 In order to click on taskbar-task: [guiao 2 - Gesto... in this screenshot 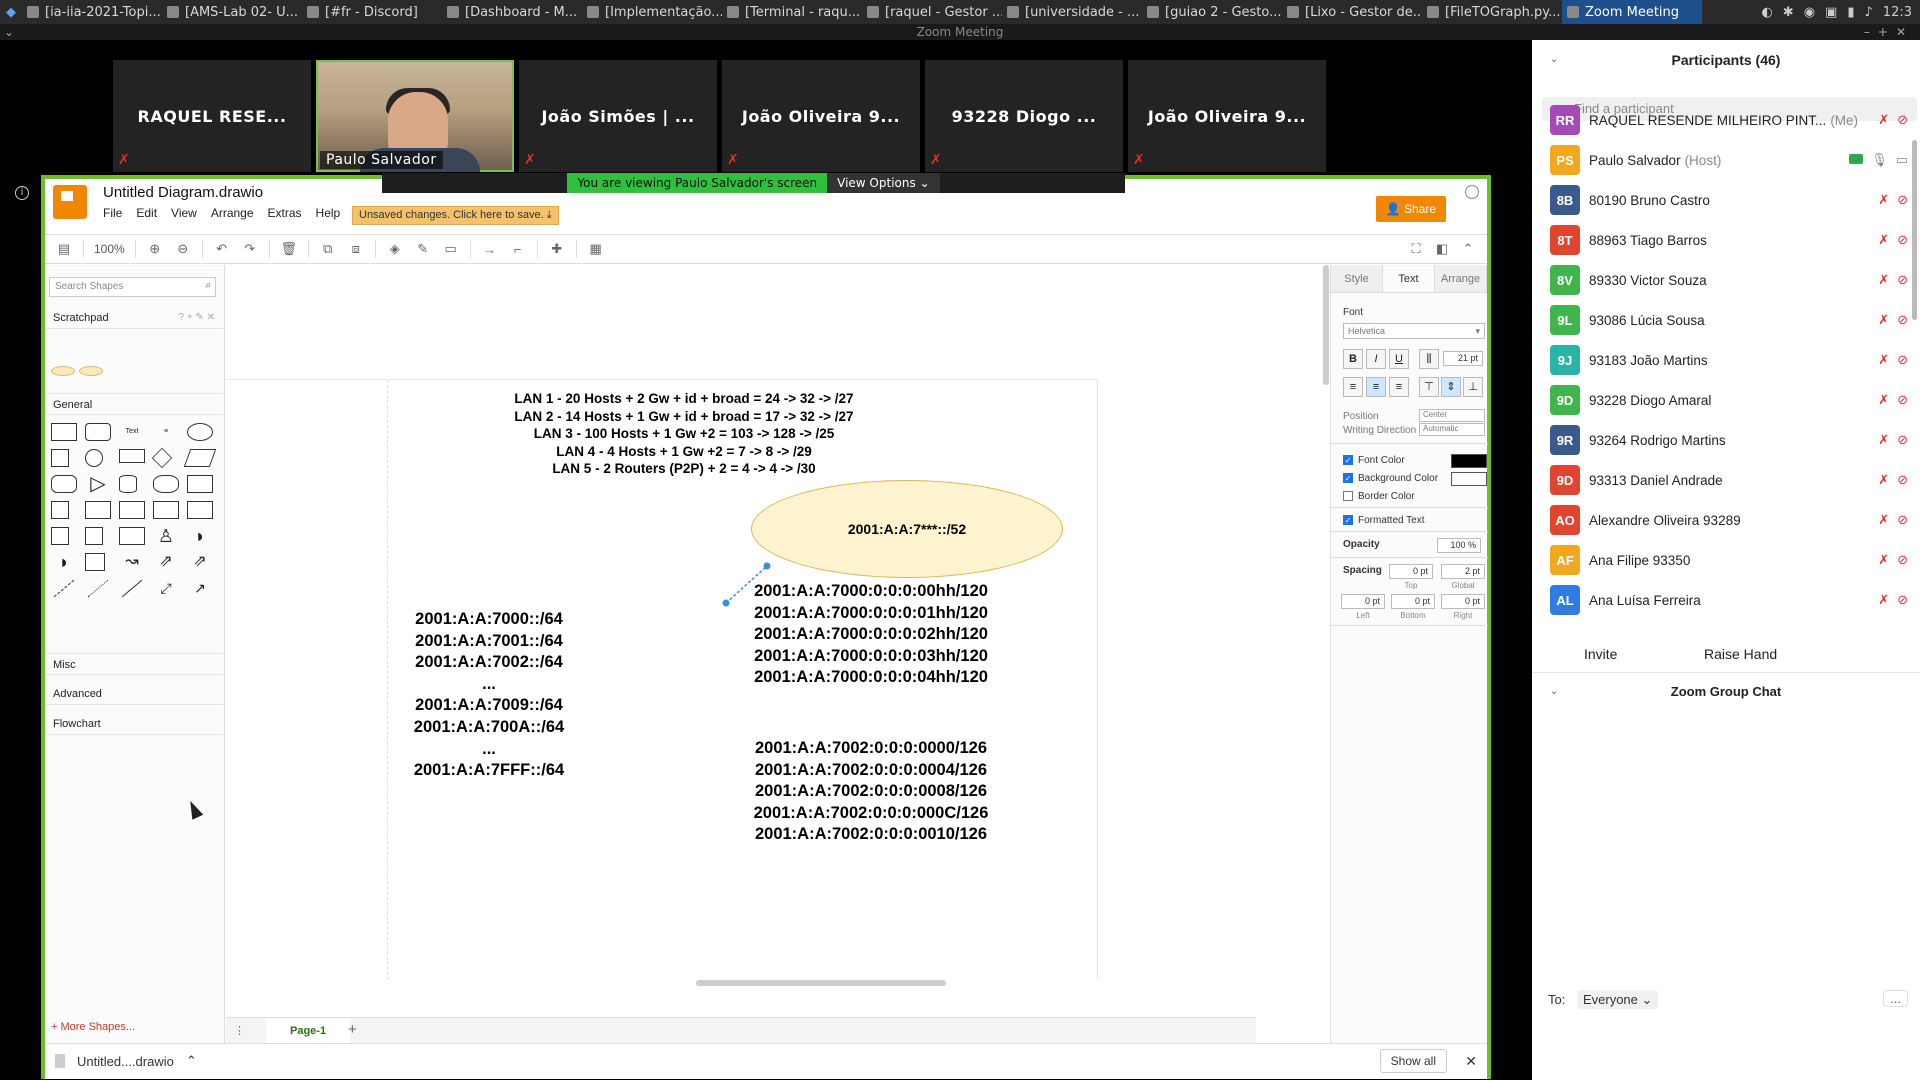, I will do `click(1212, 12)`.